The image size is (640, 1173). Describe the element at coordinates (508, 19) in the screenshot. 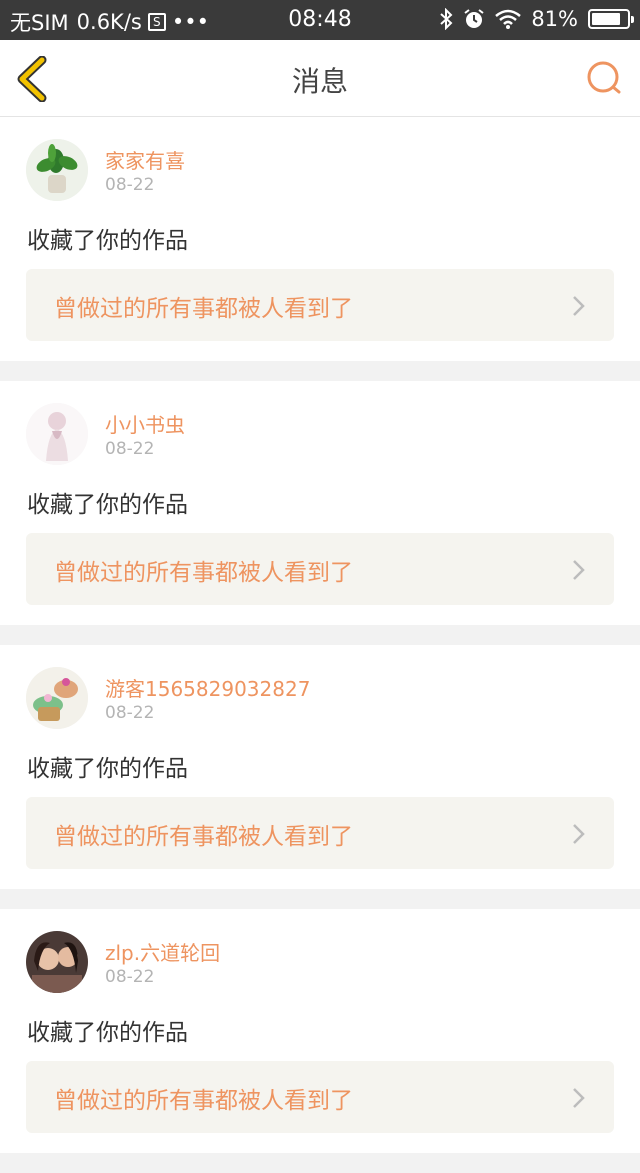

I see `wifi-icon` at that location.